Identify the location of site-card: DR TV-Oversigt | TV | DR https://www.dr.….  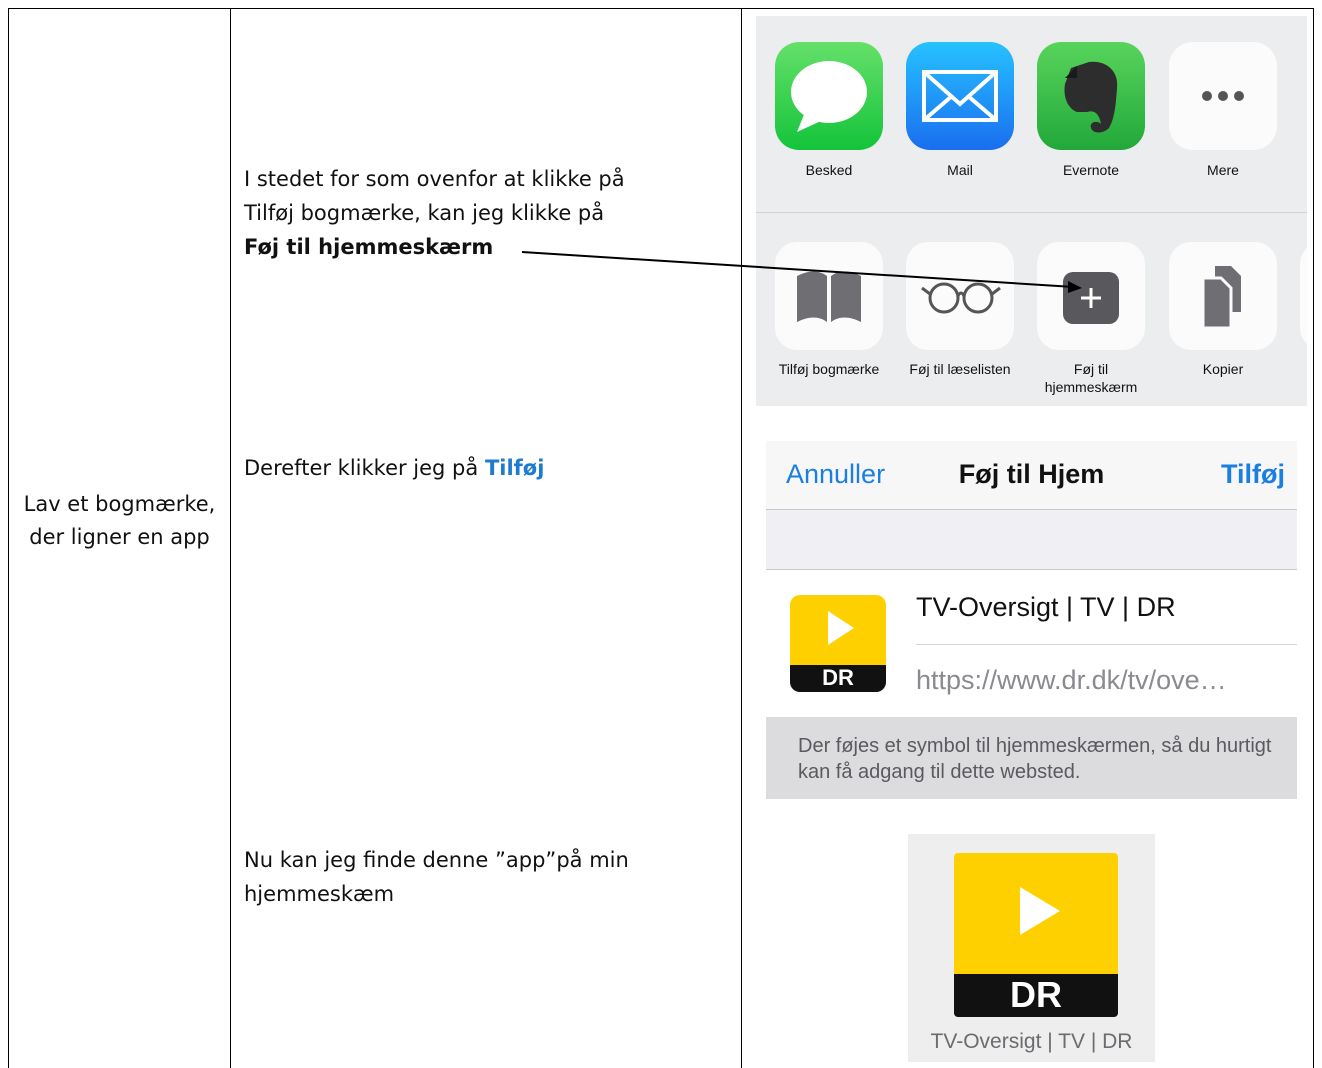
(1031, 643).